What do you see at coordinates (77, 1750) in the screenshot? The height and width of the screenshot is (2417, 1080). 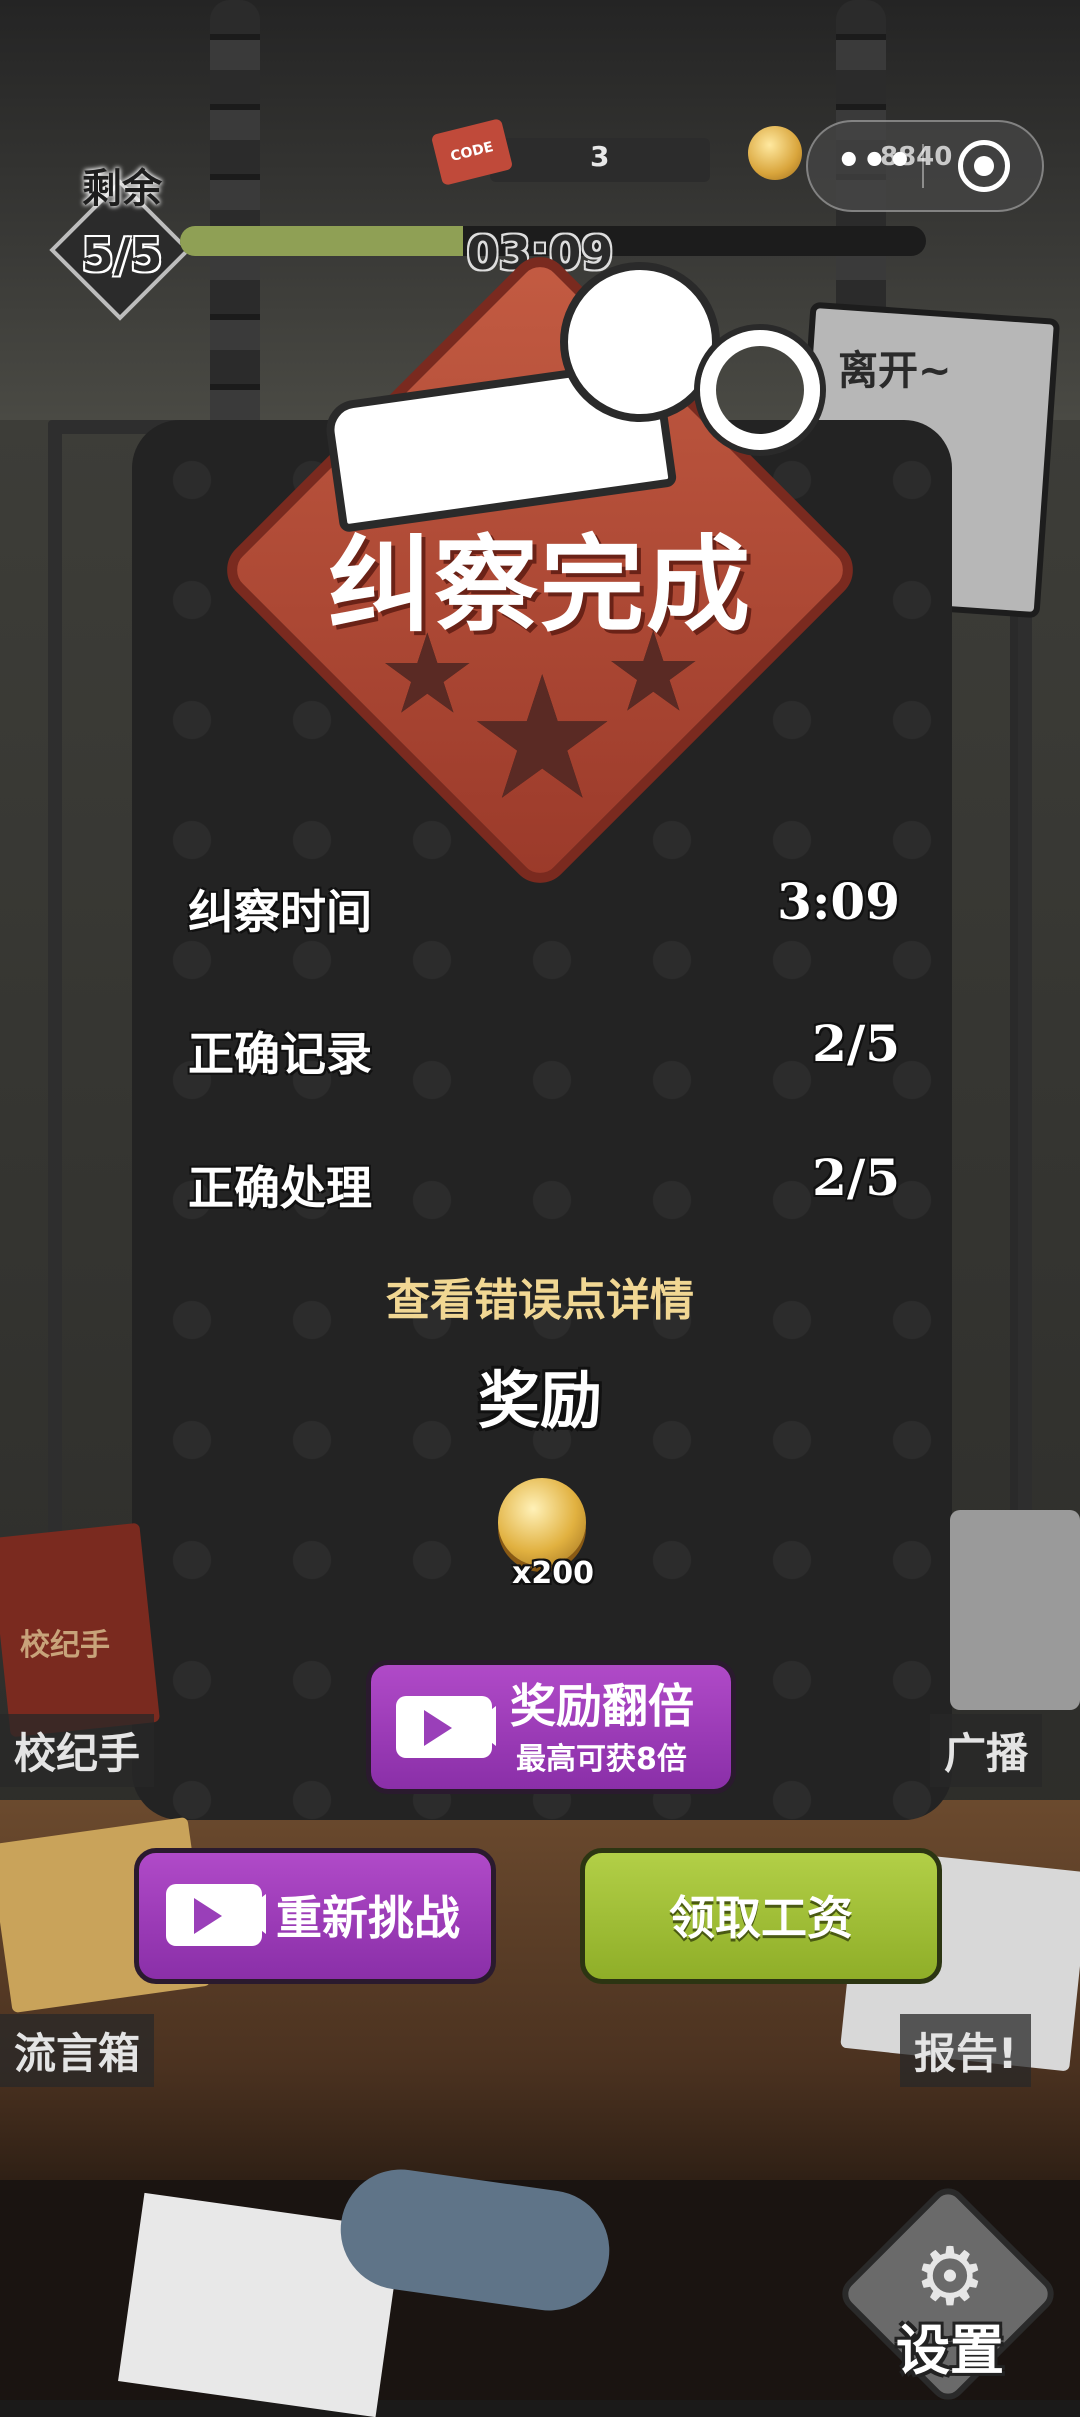 I see `rulebook-label: 校纪手` at bounding box center [77, 1750].